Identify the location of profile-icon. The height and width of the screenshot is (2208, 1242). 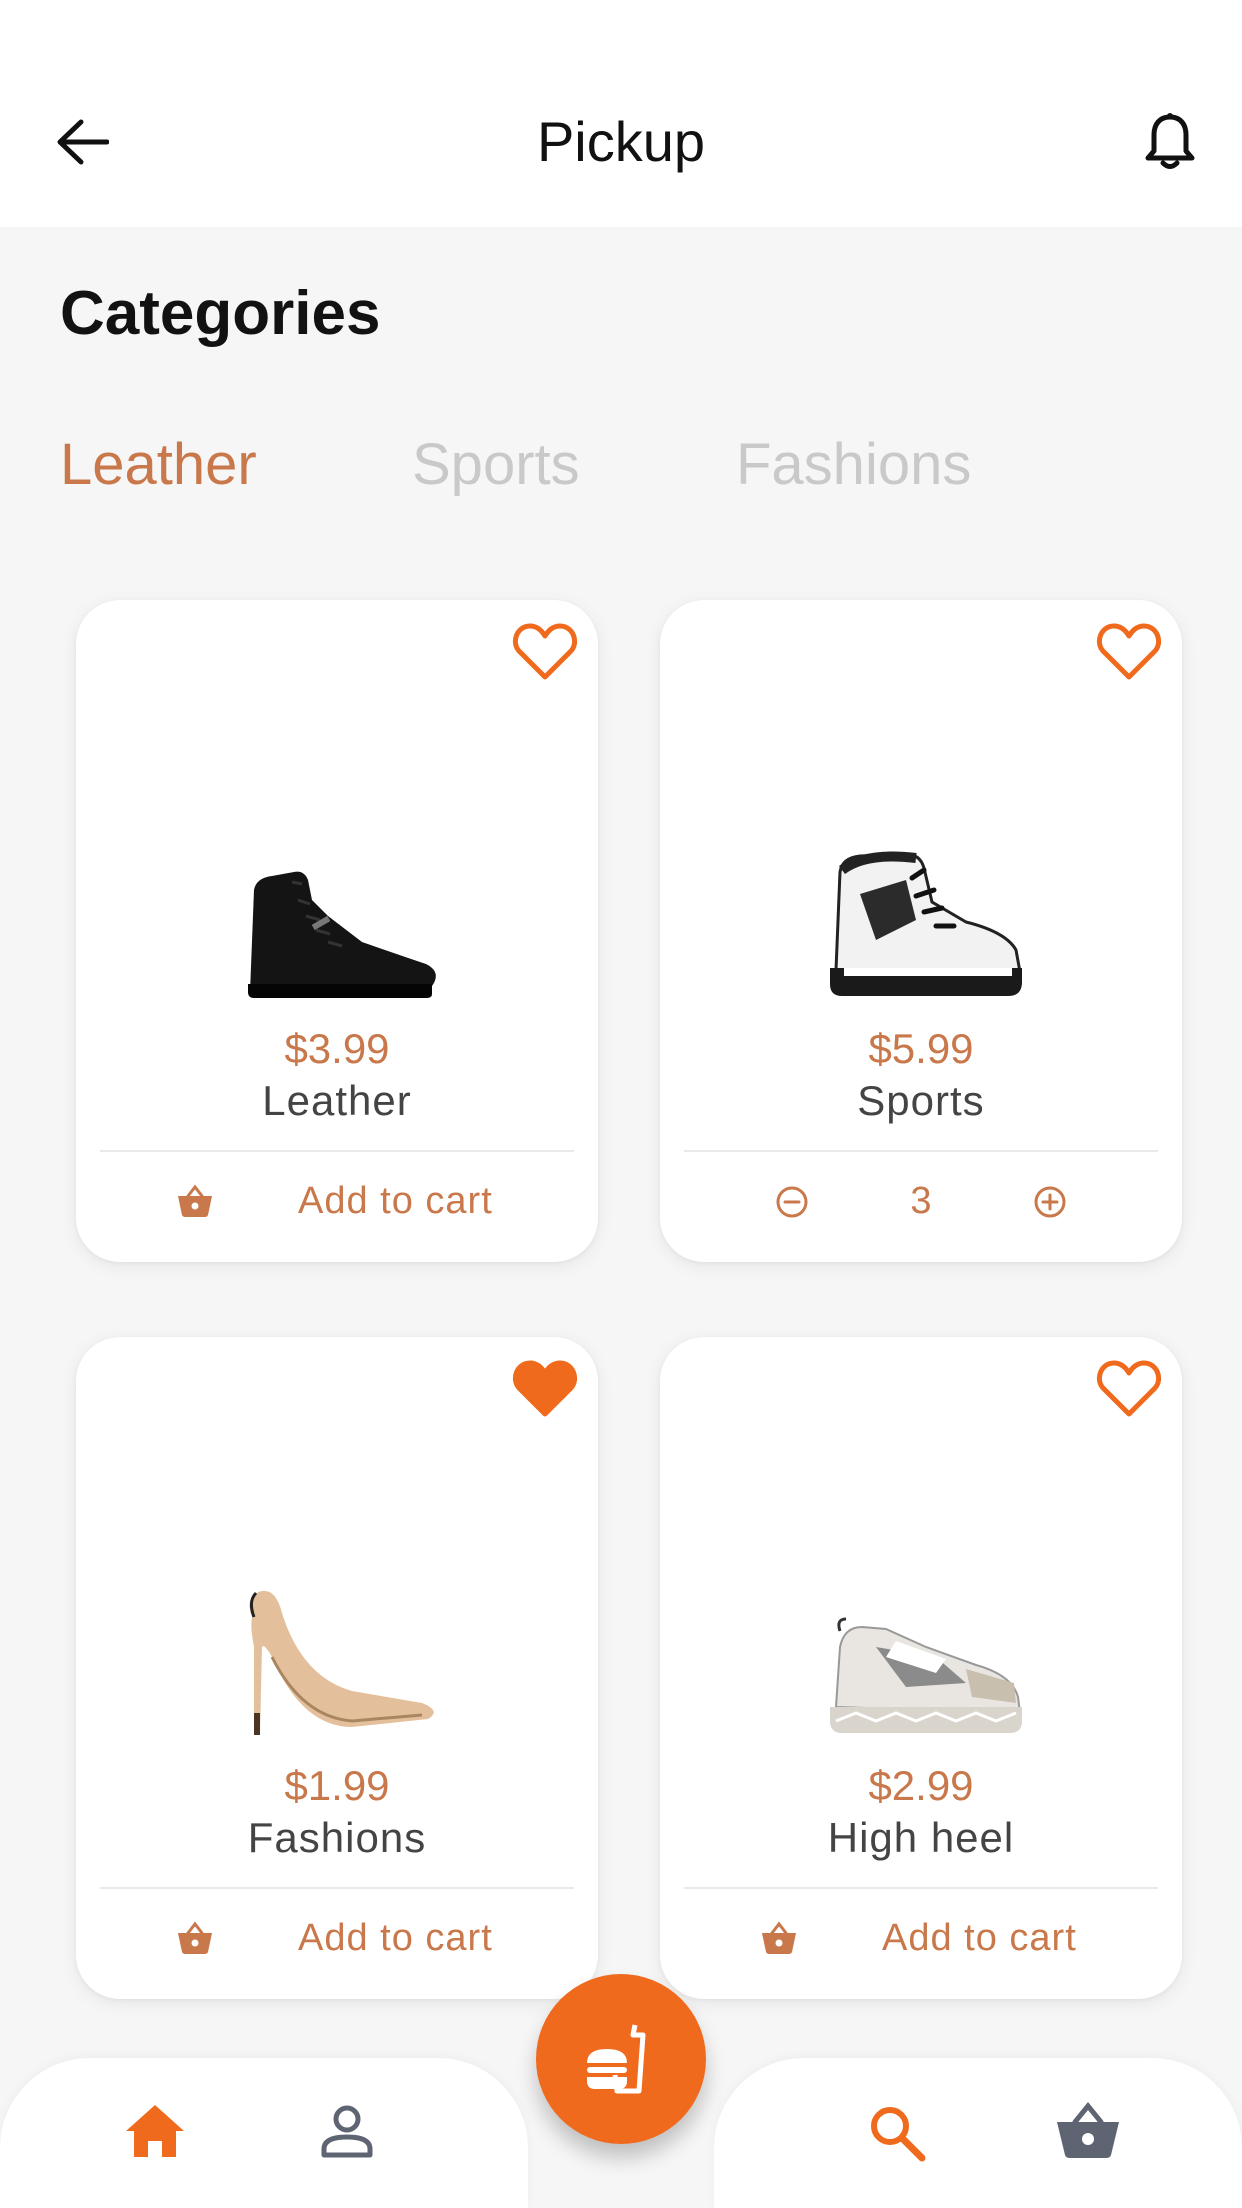
(347, 2131).